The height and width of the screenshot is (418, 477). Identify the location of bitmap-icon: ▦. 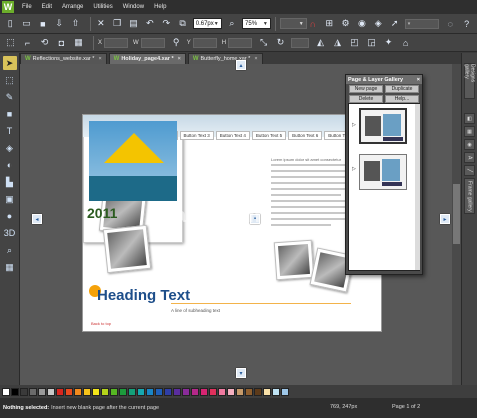
(469, 131).